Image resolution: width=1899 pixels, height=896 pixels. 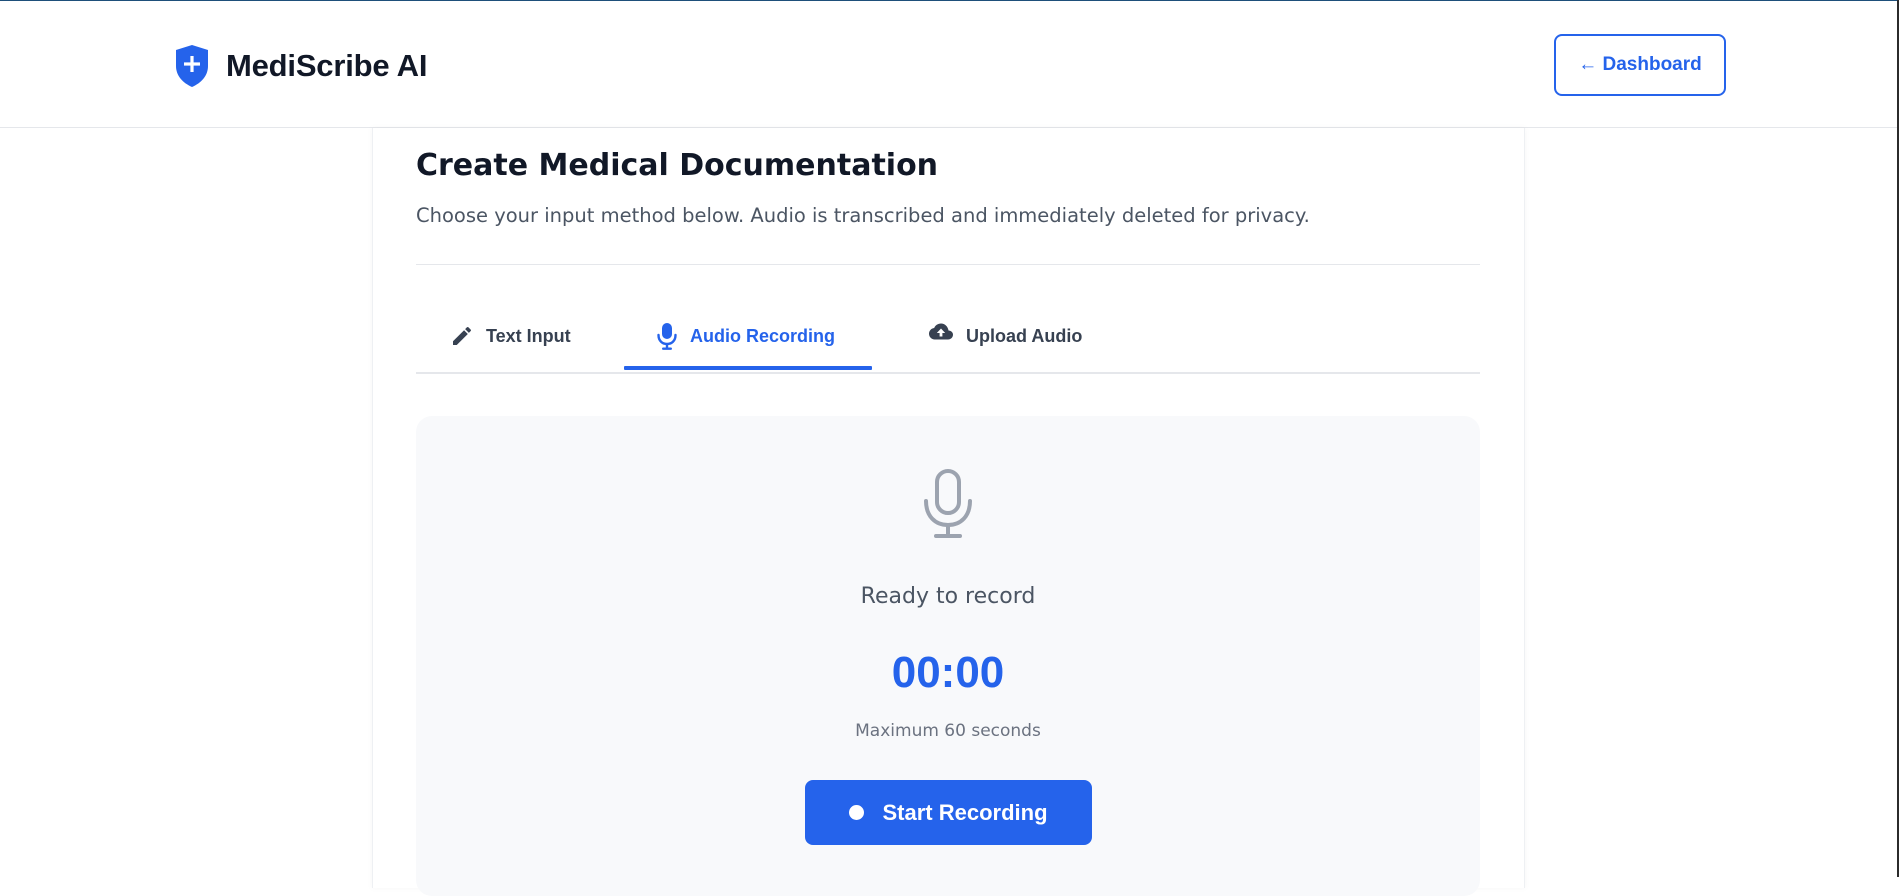 I want to click on cloud-upload-icon, so click(x=941, y=331).